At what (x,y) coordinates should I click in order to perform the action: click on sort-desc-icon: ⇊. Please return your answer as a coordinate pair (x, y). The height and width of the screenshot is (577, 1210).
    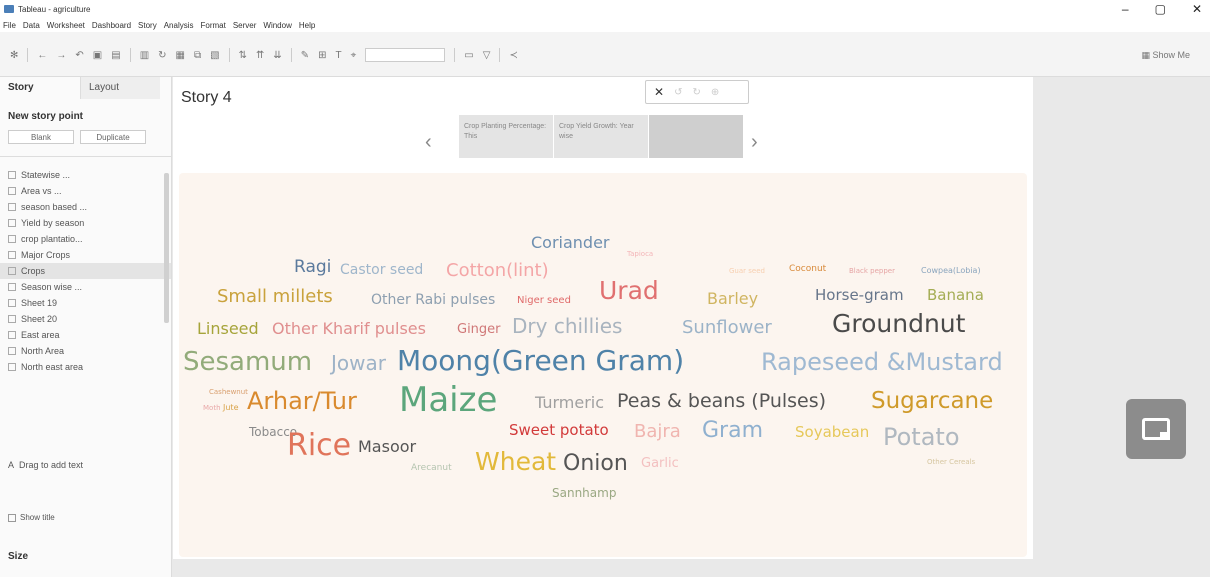
    Looking at the image, I should click on (277, 55).